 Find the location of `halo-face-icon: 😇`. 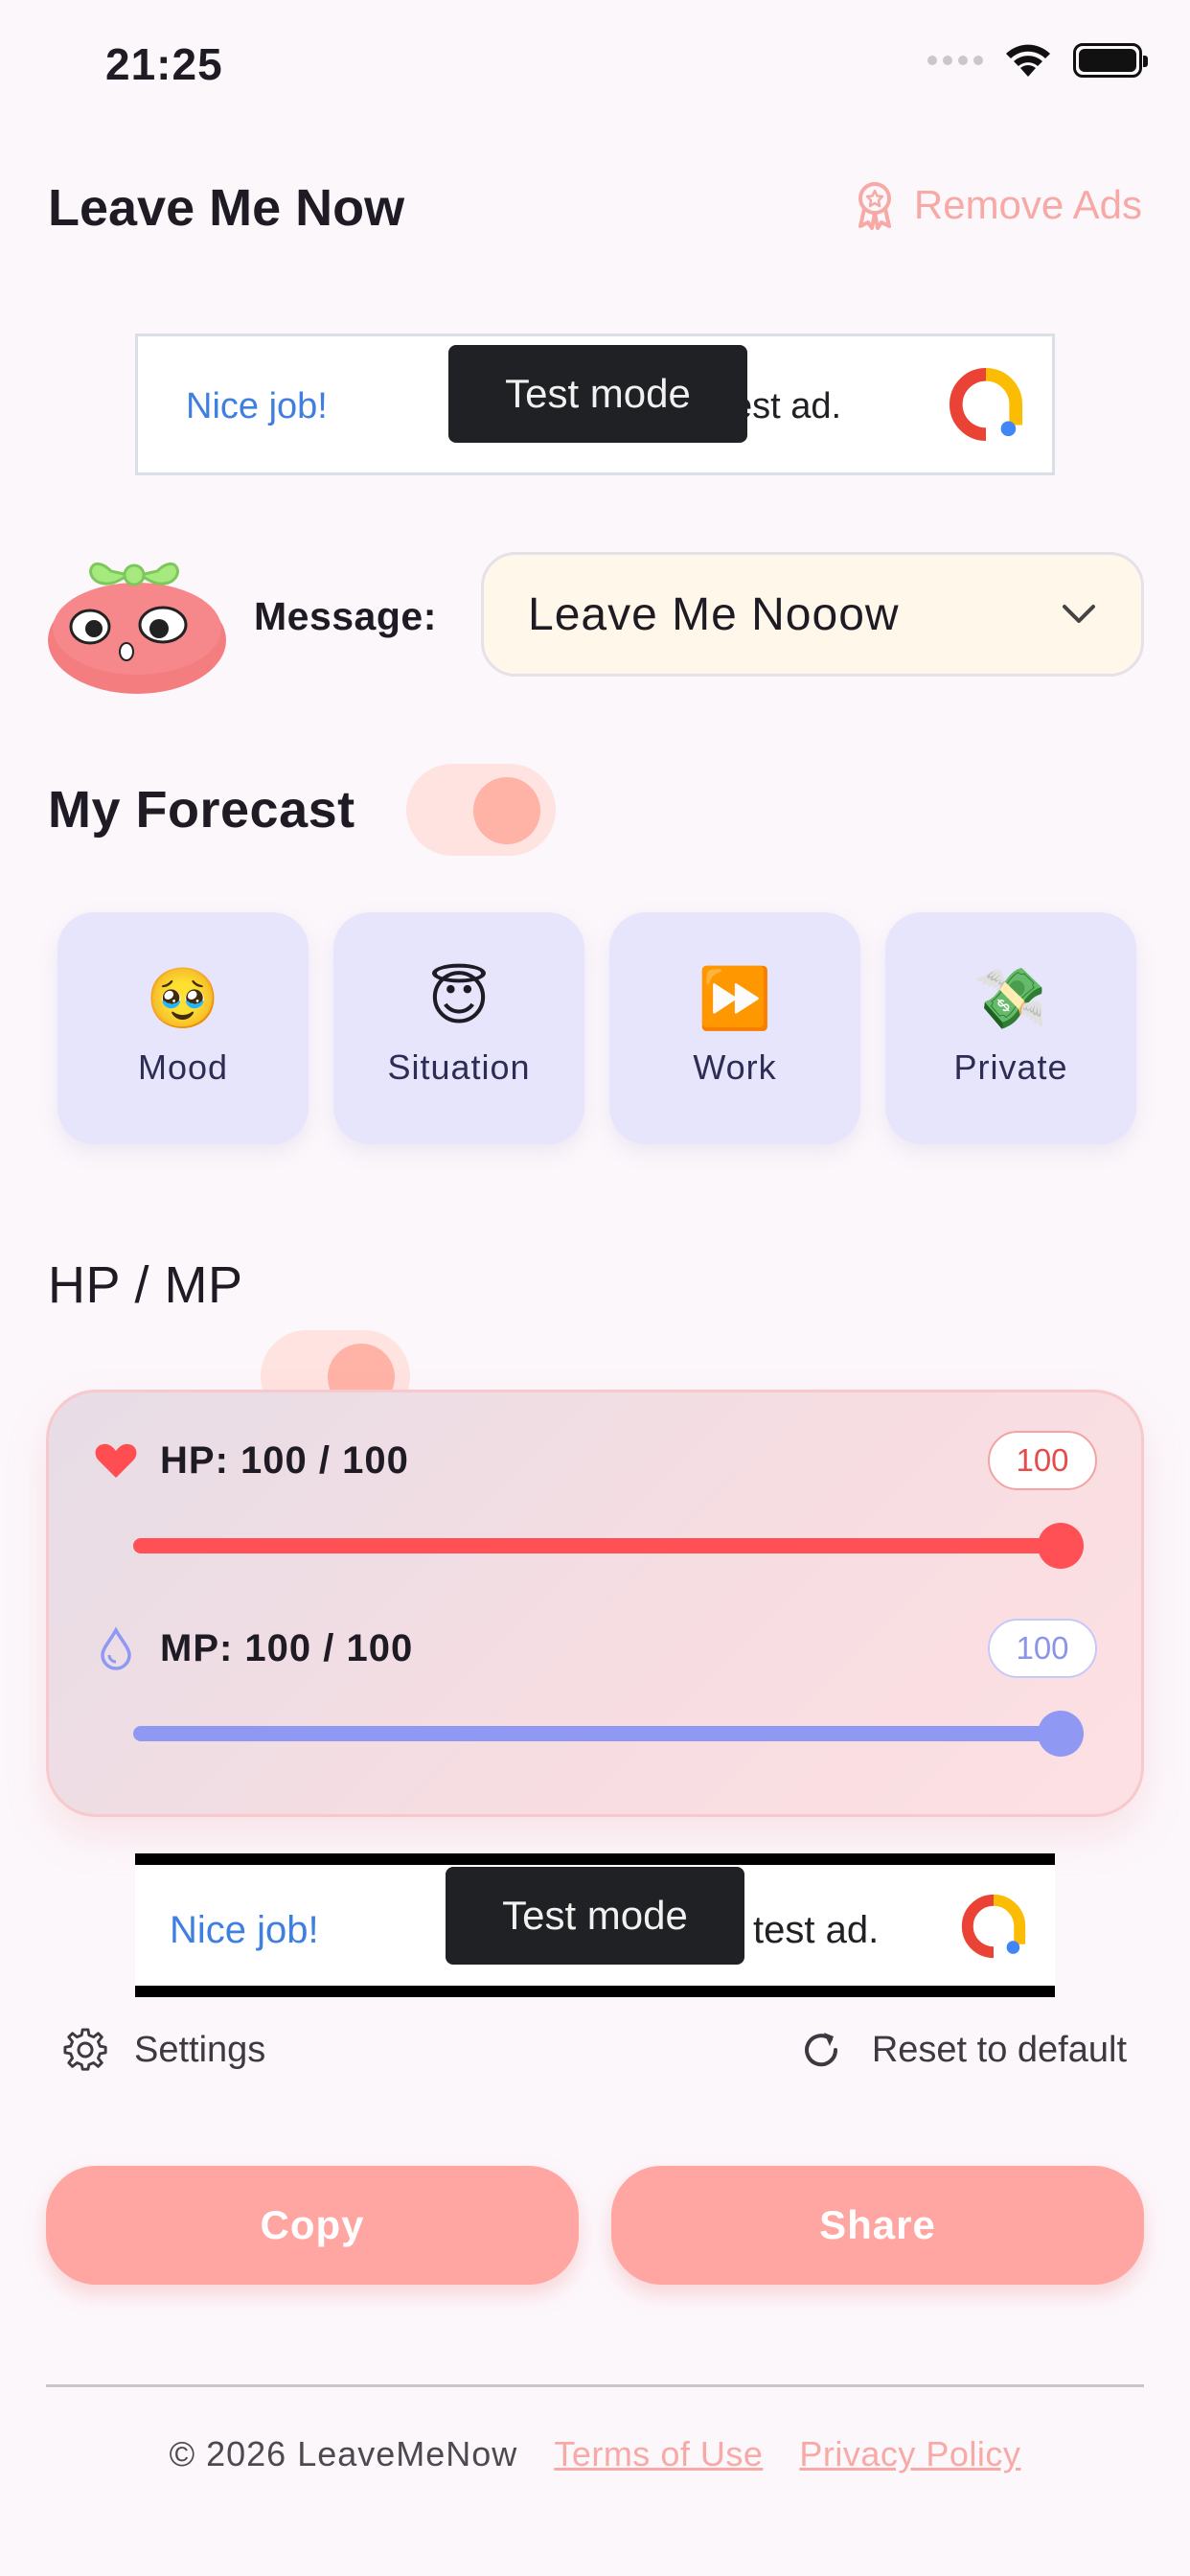

halo-face-icon: 😇 is located at coordinates (459, 998).